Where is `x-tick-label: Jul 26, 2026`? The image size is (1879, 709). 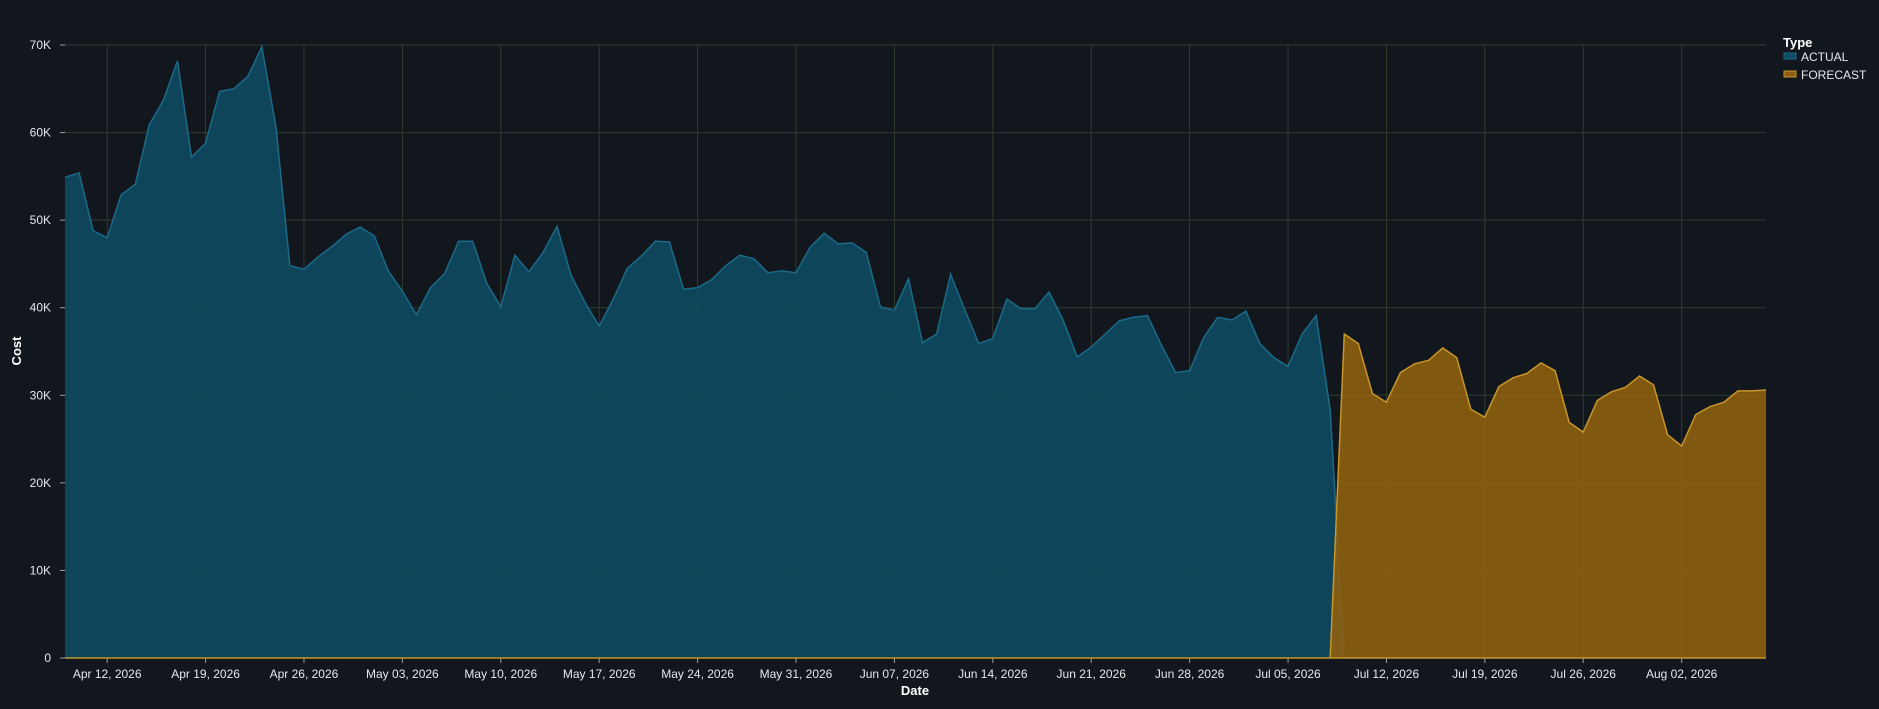
x-tick-label: Jul 26, 2026 is located at coordinates (1584, 674).